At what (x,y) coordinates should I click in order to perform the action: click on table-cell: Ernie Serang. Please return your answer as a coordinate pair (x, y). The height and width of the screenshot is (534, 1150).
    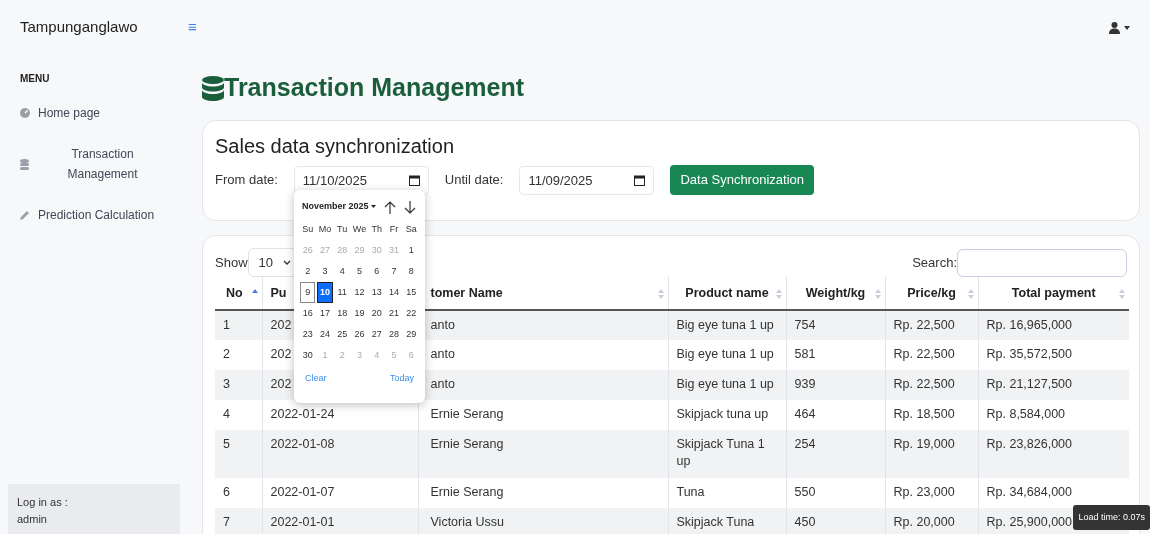
    Looking at the image, I should click on (467, 414).